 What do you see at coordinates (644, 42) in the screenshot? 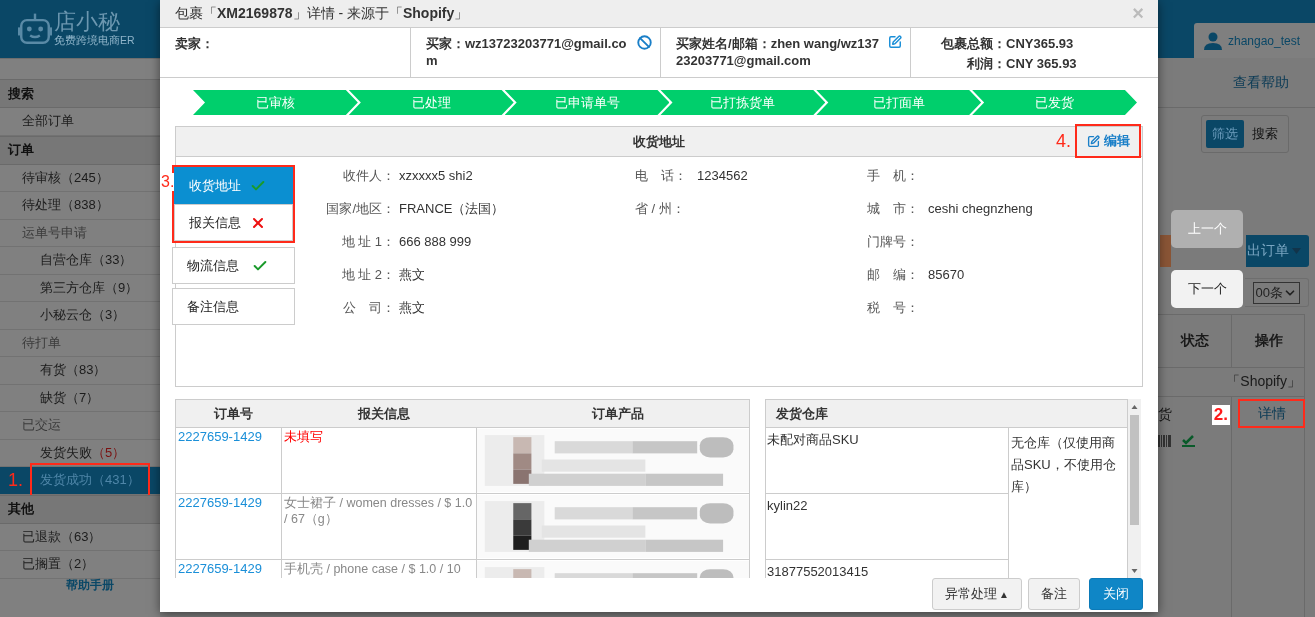
I see `block-icon` at bounding box center [644, 42].